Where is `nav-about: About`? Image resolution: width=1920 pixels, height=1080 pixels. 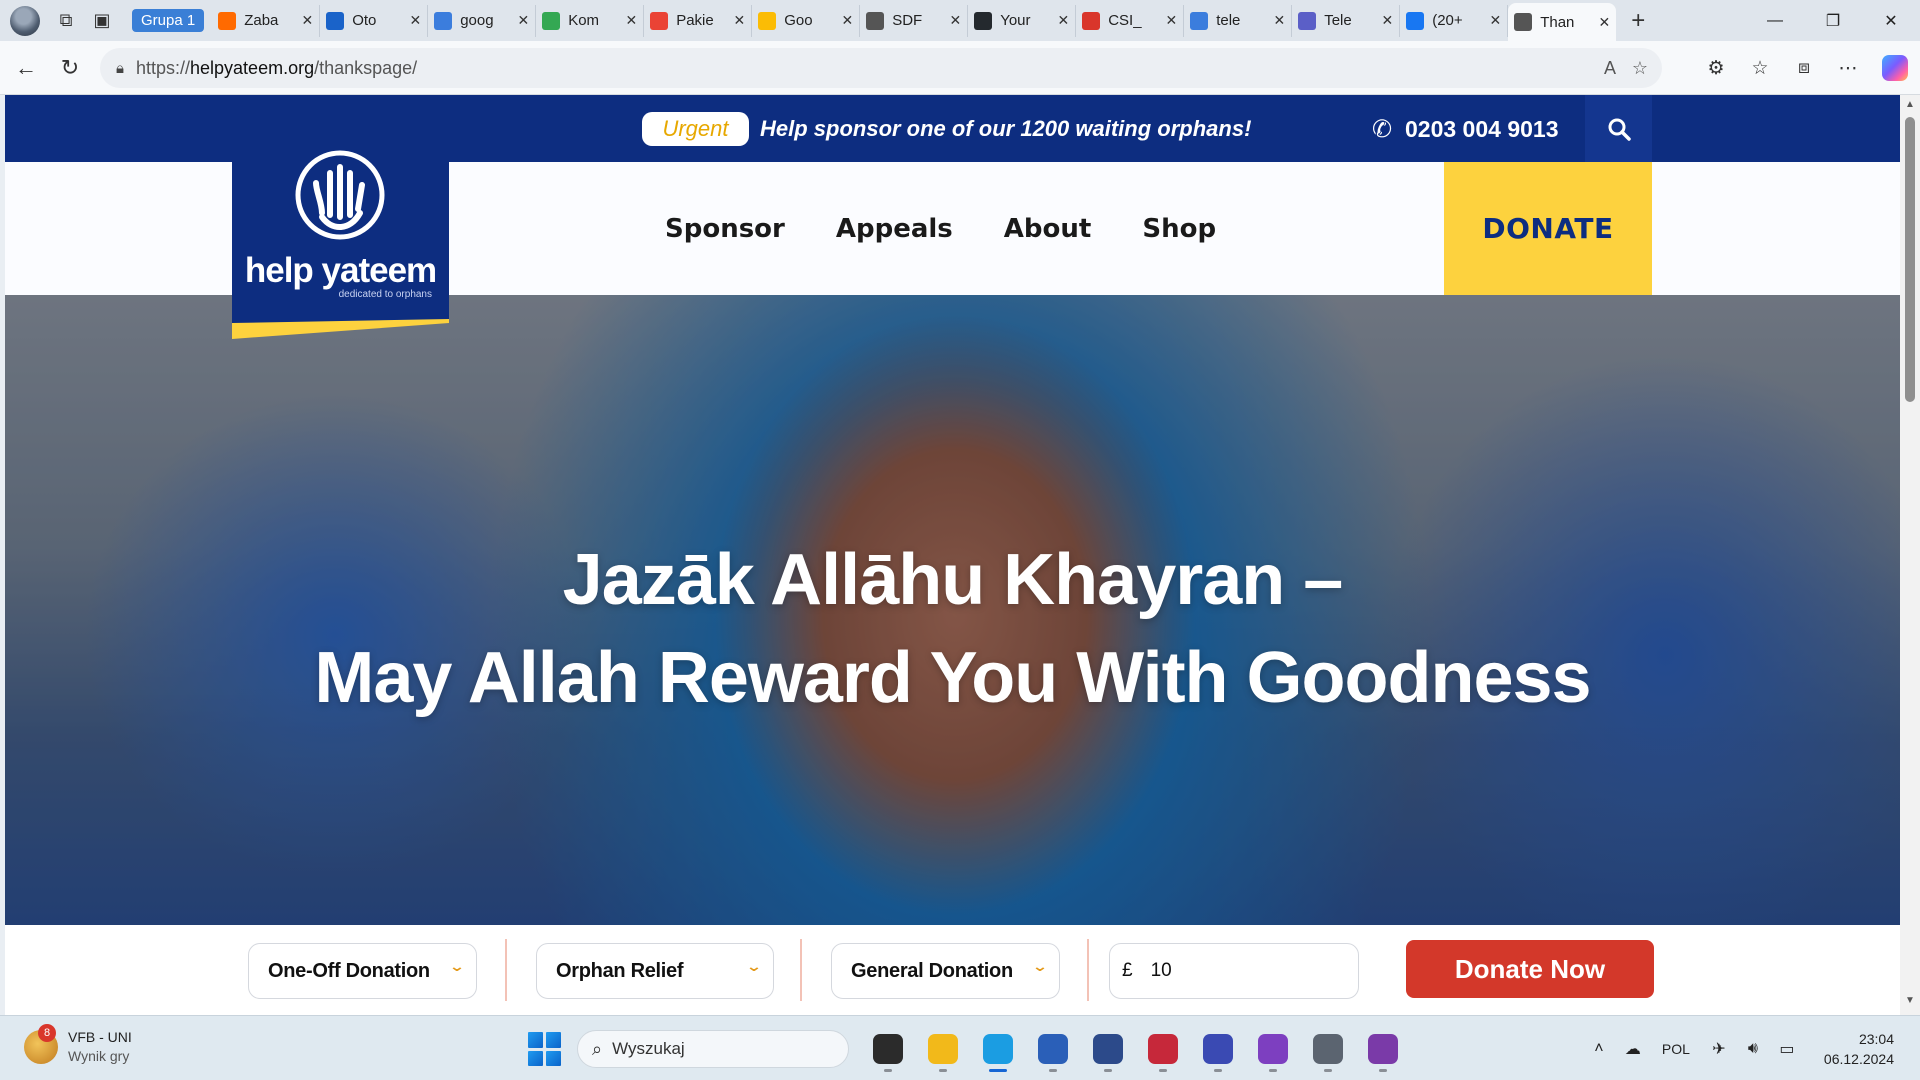
nav-about: About is located at coordinates (1048, 229).